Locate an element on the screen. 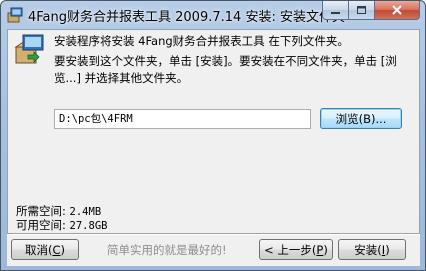 This screenshot has height=271, width=426. installer-icon is located at coordinates (15, 15).